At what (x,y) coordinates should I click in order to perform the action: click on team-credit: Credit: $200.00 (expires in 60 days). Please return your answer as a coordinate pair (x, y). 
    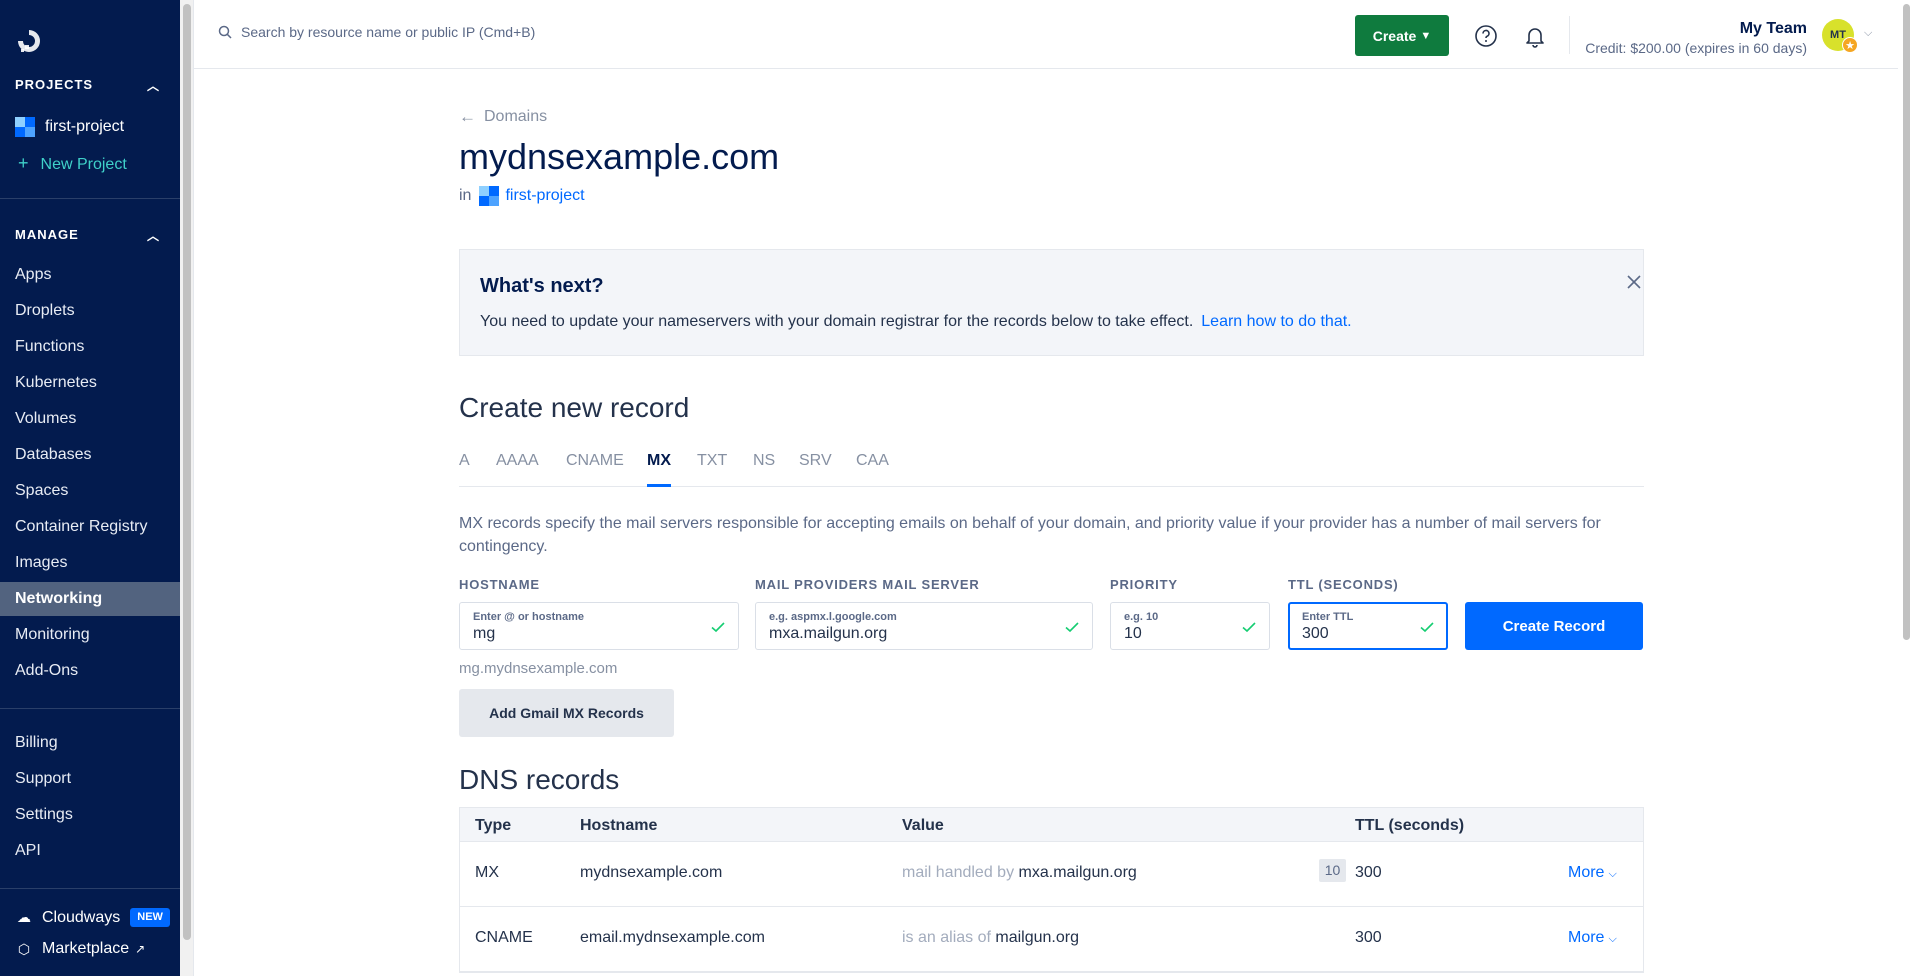
    Looking at the image, I should click on (1696, 48).